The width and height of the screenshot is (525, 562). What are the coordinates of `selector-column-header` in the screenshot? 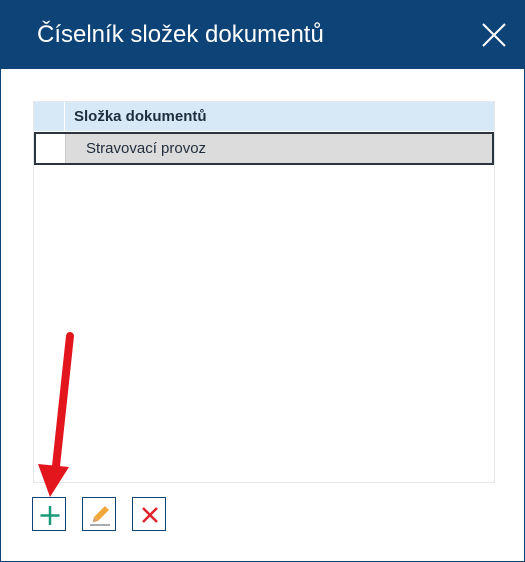 It's located at (49, 116).